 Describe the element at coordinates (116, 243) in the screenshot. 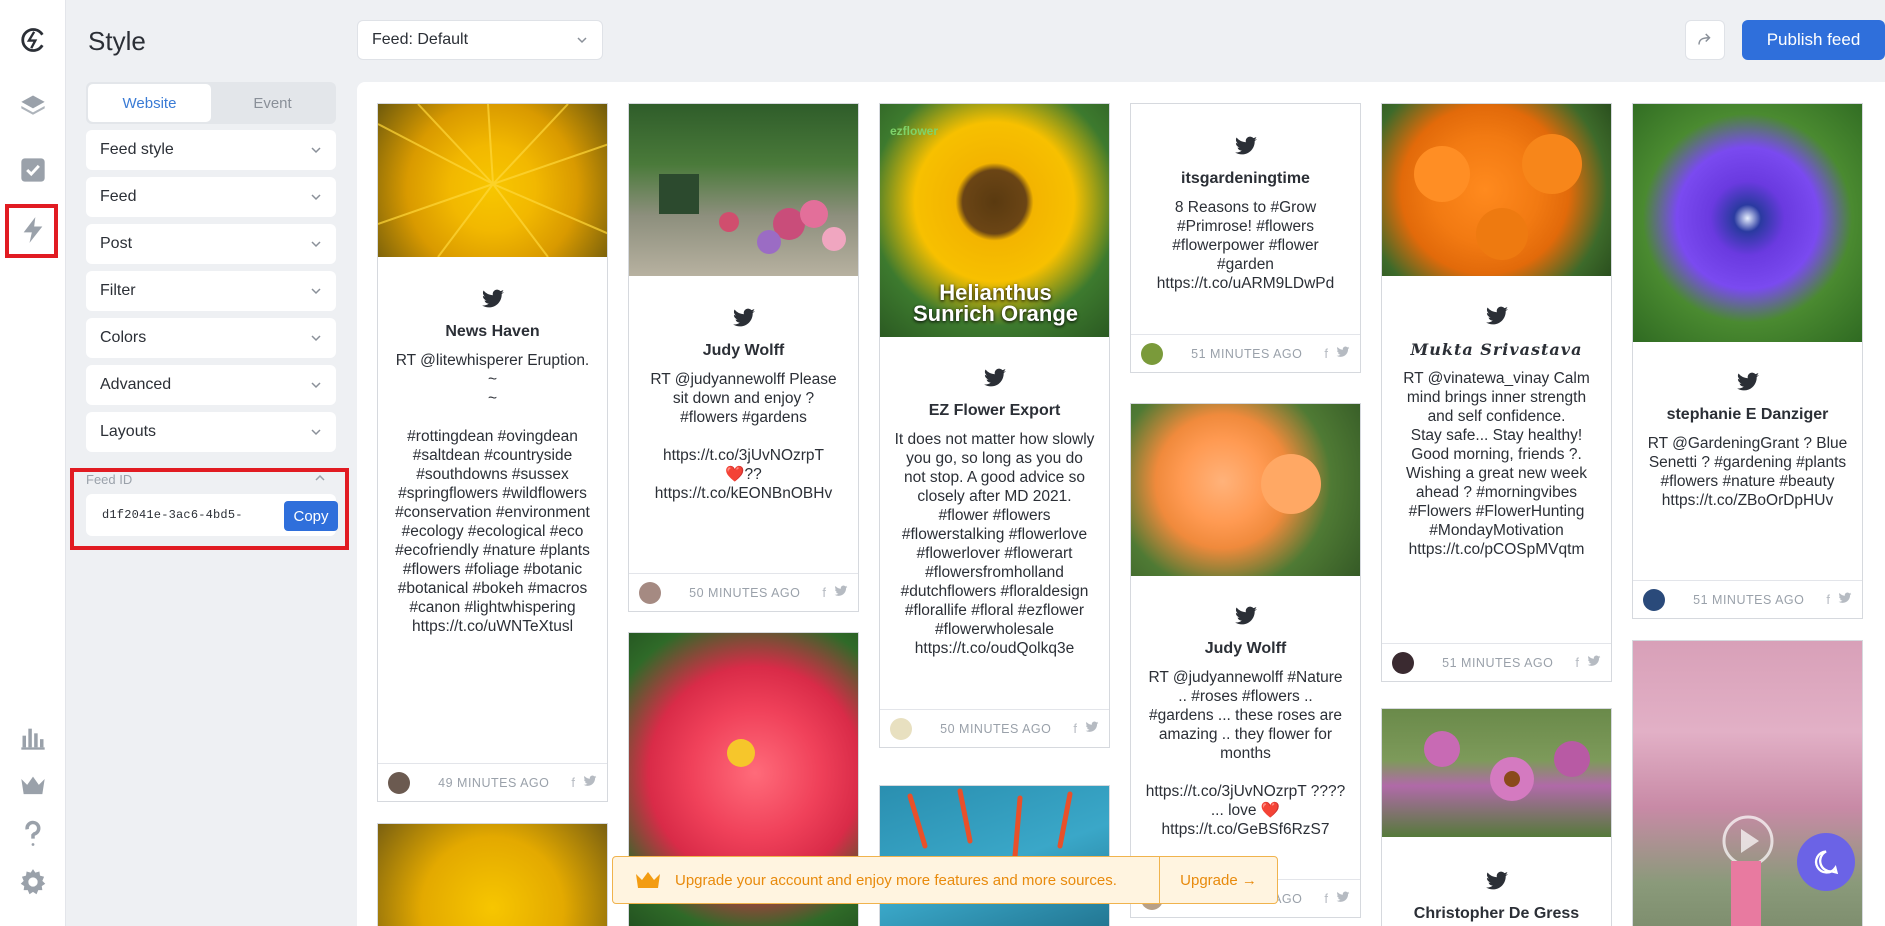

I see `section-label: Post` at that location.